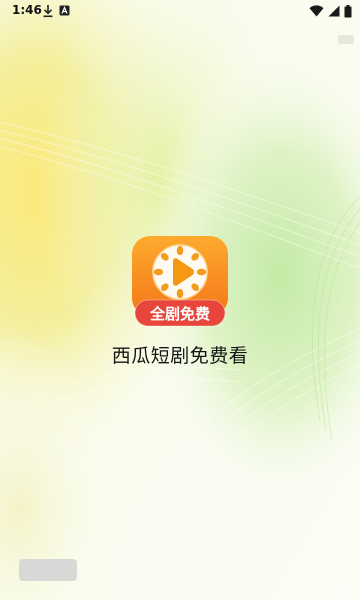 Image resolution: width=360 pixels, height=600 pixels. I want to click on badge-label: 全剧免费, so click(179, 314).